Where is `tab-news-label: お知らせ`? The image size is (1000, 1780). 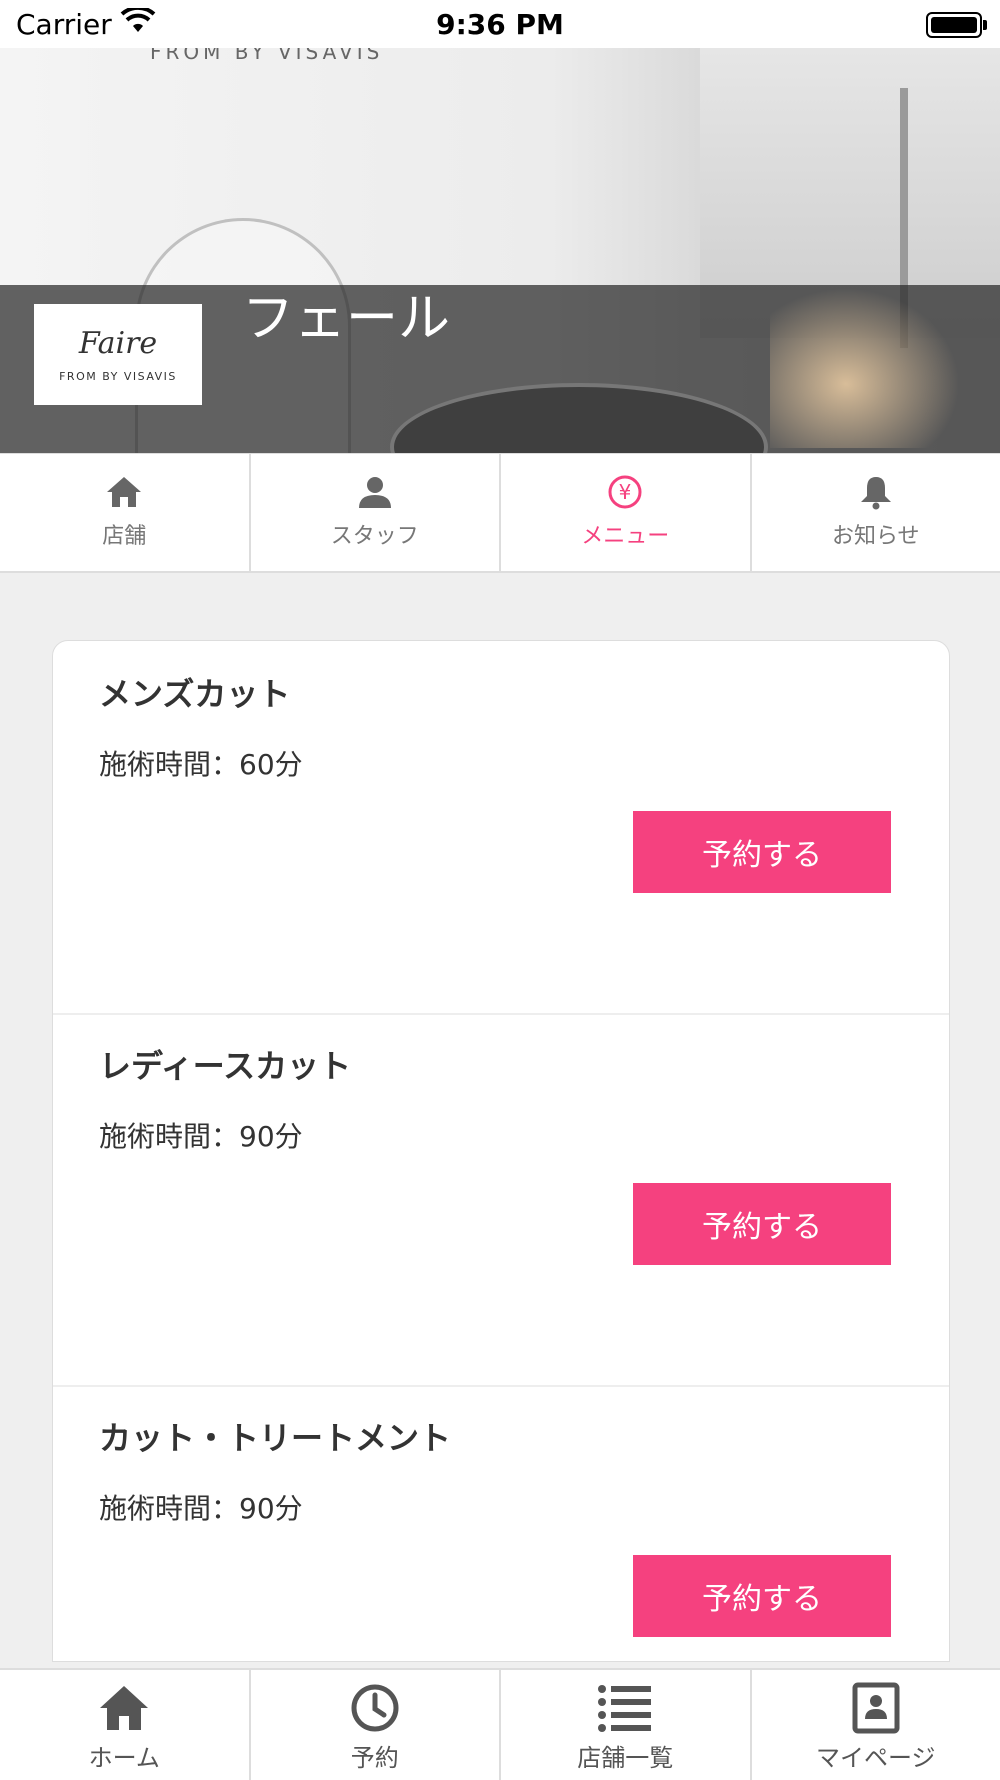
tab-news-label: お知らせ is located at coordinates (876, 534).